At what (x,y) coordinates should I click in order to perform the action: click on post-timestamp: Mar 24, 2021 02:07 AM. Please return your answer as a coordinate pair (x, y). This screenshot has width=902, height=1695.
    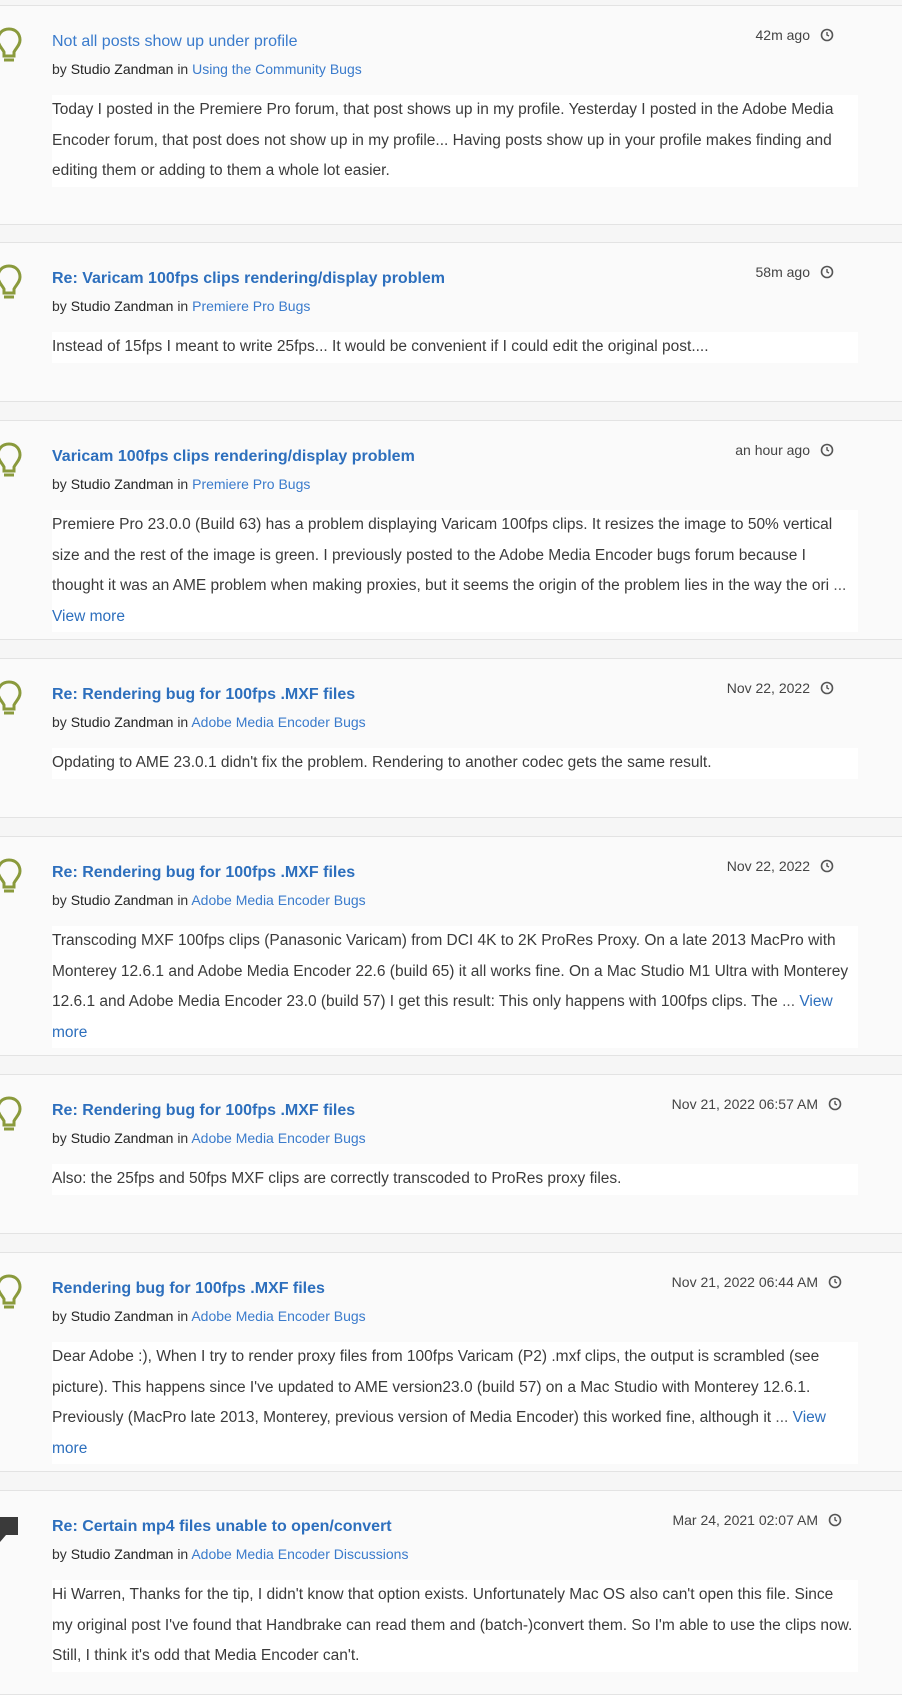
    Looking at the image, I should click on (745, 1520).